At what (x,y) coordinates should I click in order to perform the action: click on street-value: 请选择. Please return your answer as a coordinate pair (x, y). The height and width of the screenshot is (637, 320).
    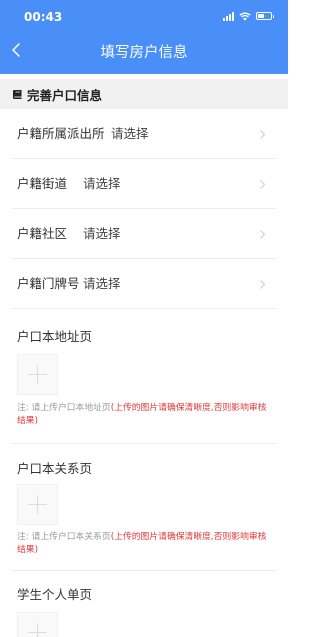
    Looking at the image, I should click on (102, 184).